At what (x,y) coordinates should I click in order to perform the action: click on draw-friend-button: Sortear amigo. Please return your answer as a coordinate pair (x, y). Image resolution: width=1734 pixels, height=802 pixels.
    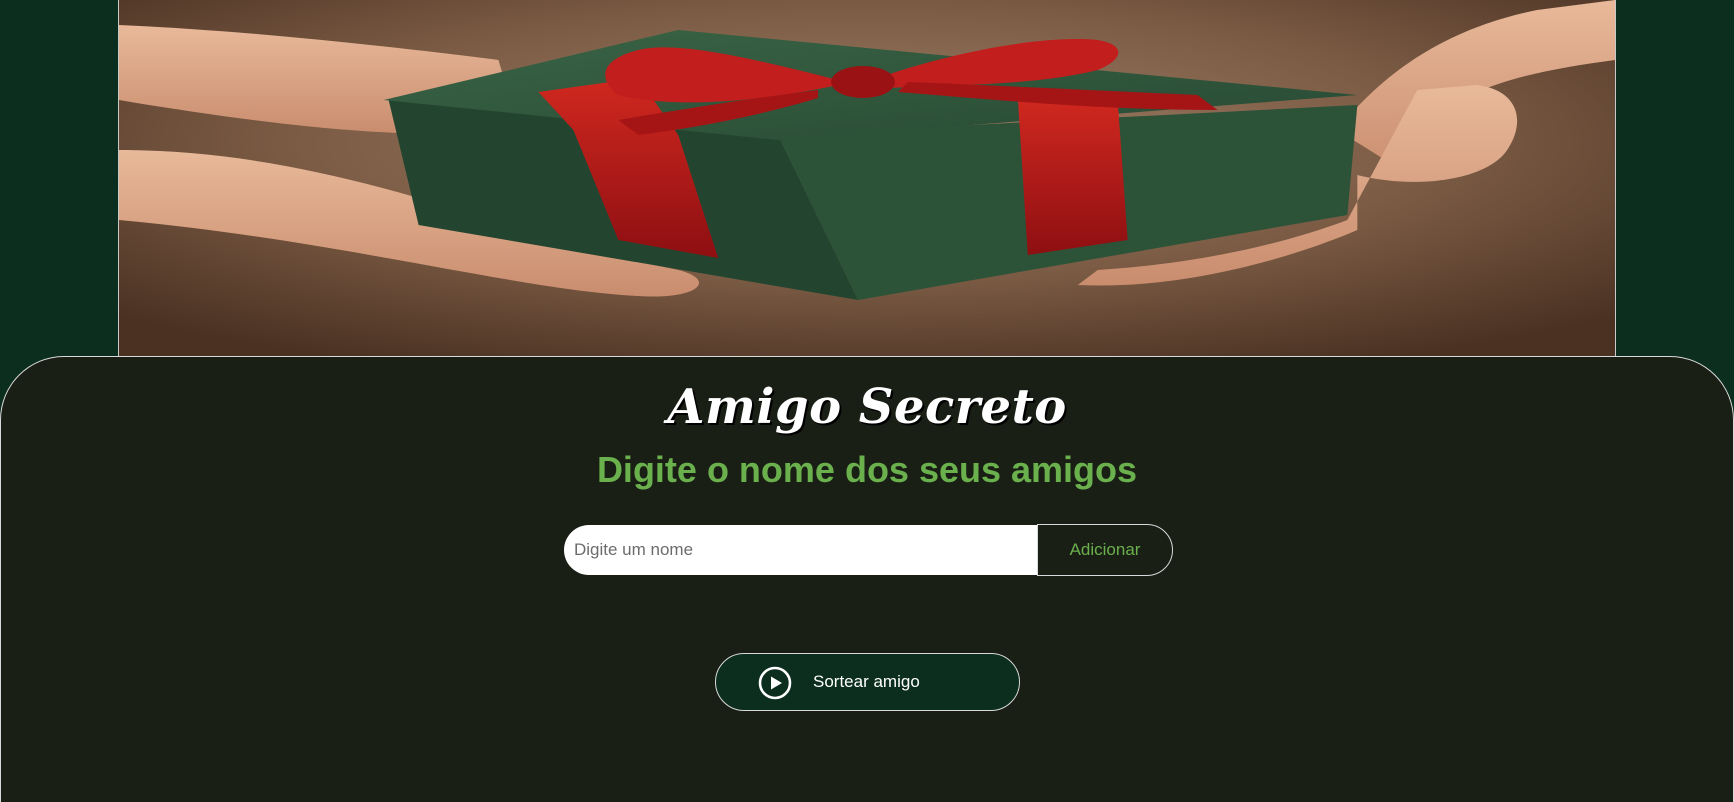
    Looking at the image, I should click on (867, 682).